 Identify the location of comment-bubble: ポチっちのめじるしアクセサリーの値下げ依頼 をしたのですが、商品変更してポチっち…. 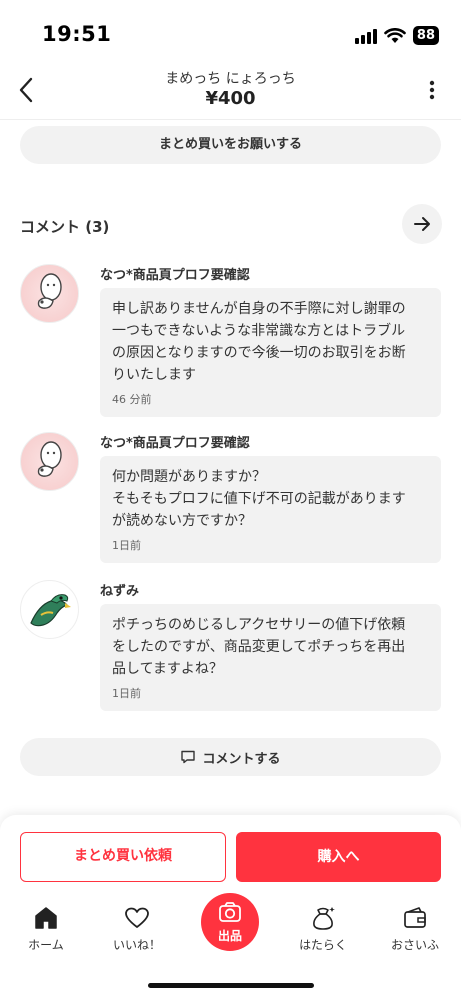
(270, 657).